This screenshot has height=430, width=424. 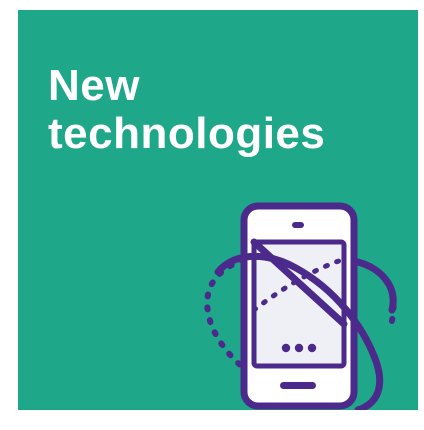 I want to click on smartphone-icon, so click(x=299, y=306).